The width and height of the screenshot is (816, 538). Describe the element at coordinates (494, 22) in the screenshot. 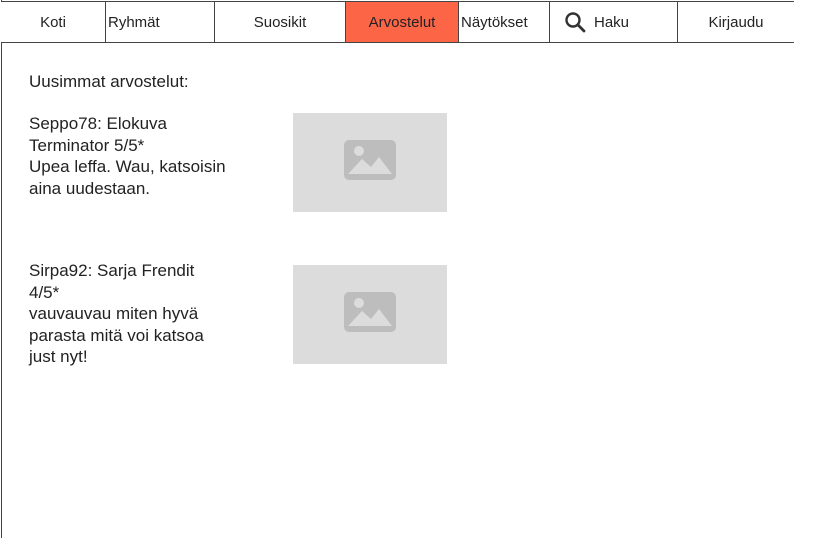

I see `nav-item-label: Näytökset` at that location.